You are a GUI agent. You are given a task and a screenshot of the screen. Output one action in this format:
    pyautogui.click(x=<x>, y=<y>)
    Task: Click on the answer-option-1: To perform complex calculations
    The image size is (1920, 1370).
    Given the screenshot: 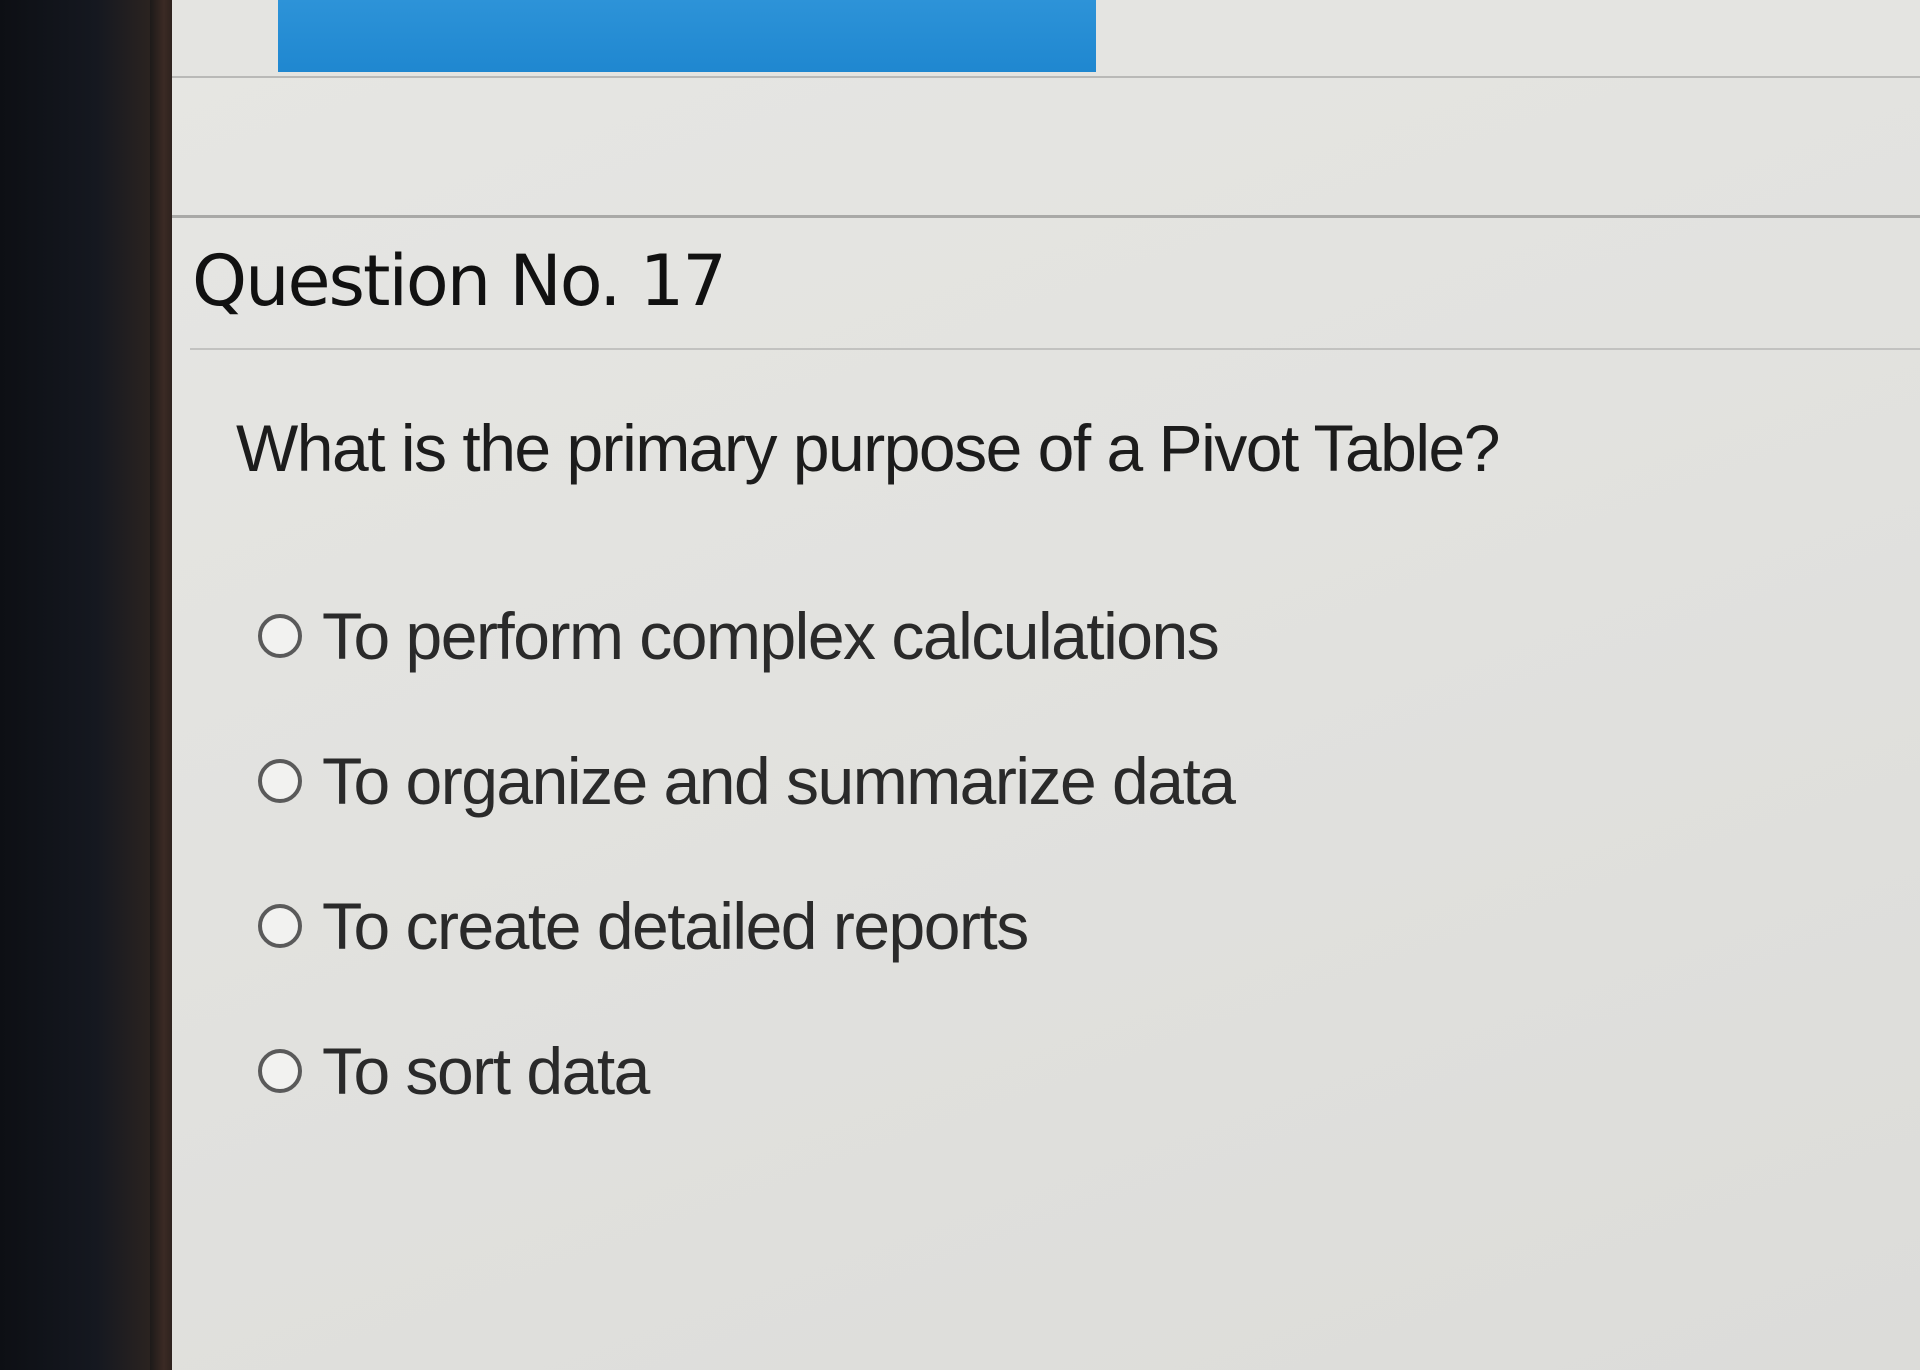 What is the action you would take?
    pyautogui.click(x=746, y=636)
    